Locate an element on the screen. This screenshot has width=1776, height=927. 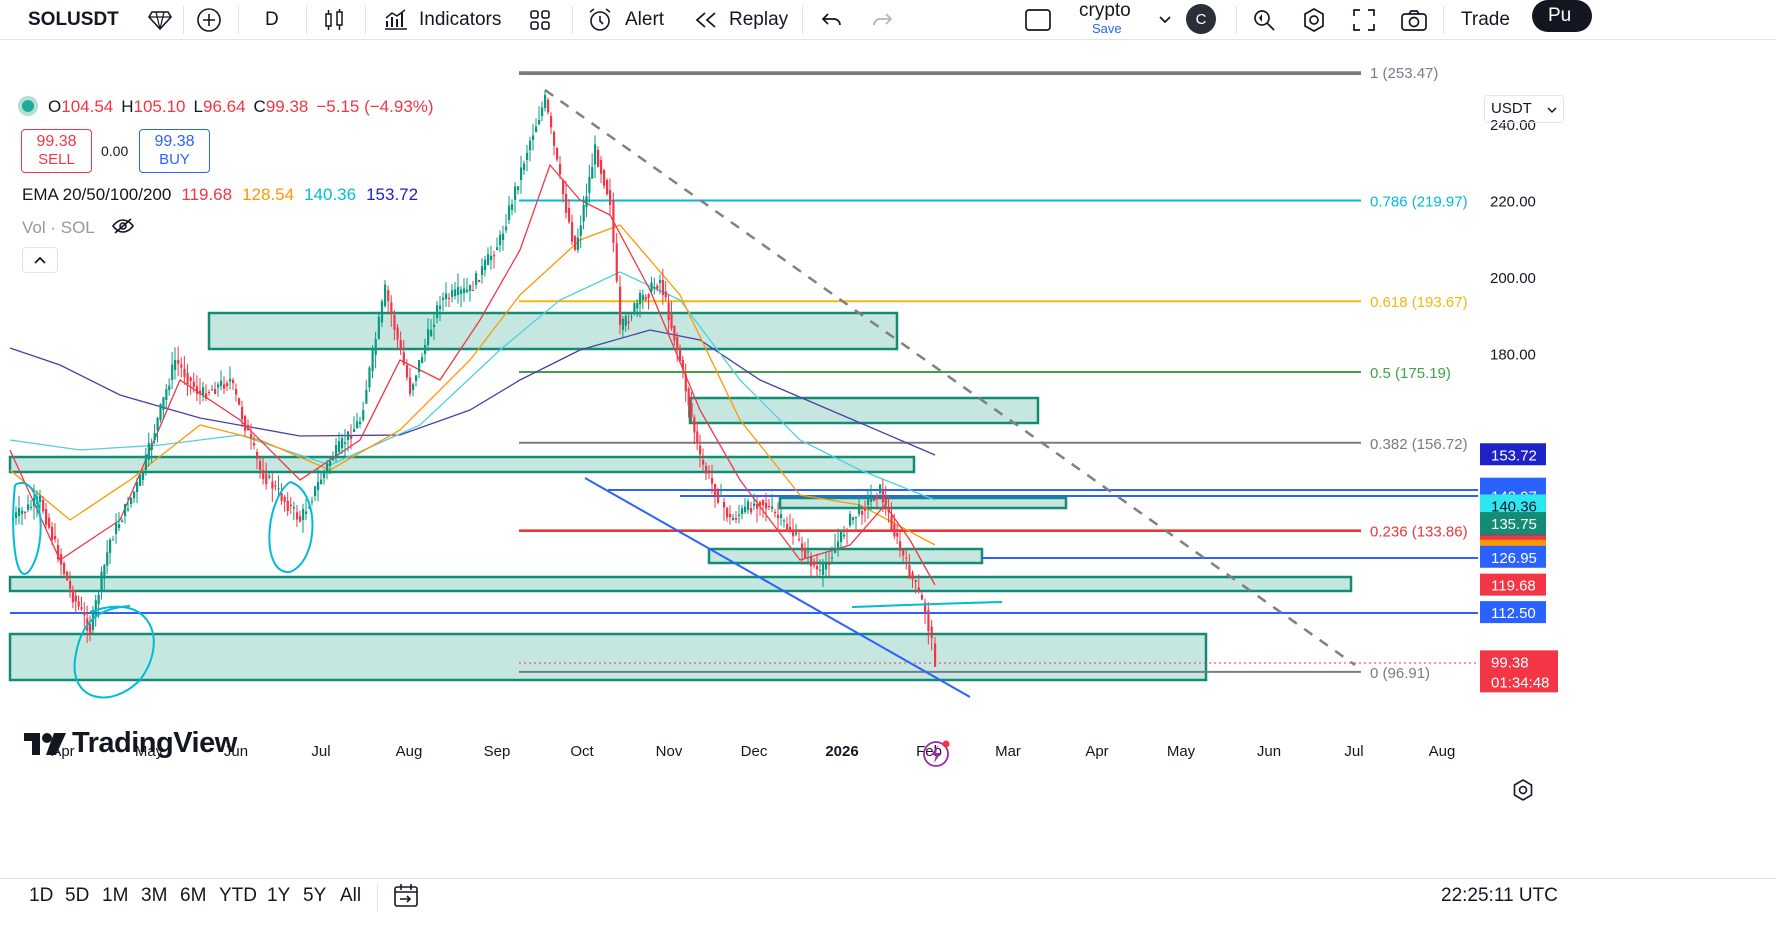
settings-icon is located at coordinates (1314, 20).